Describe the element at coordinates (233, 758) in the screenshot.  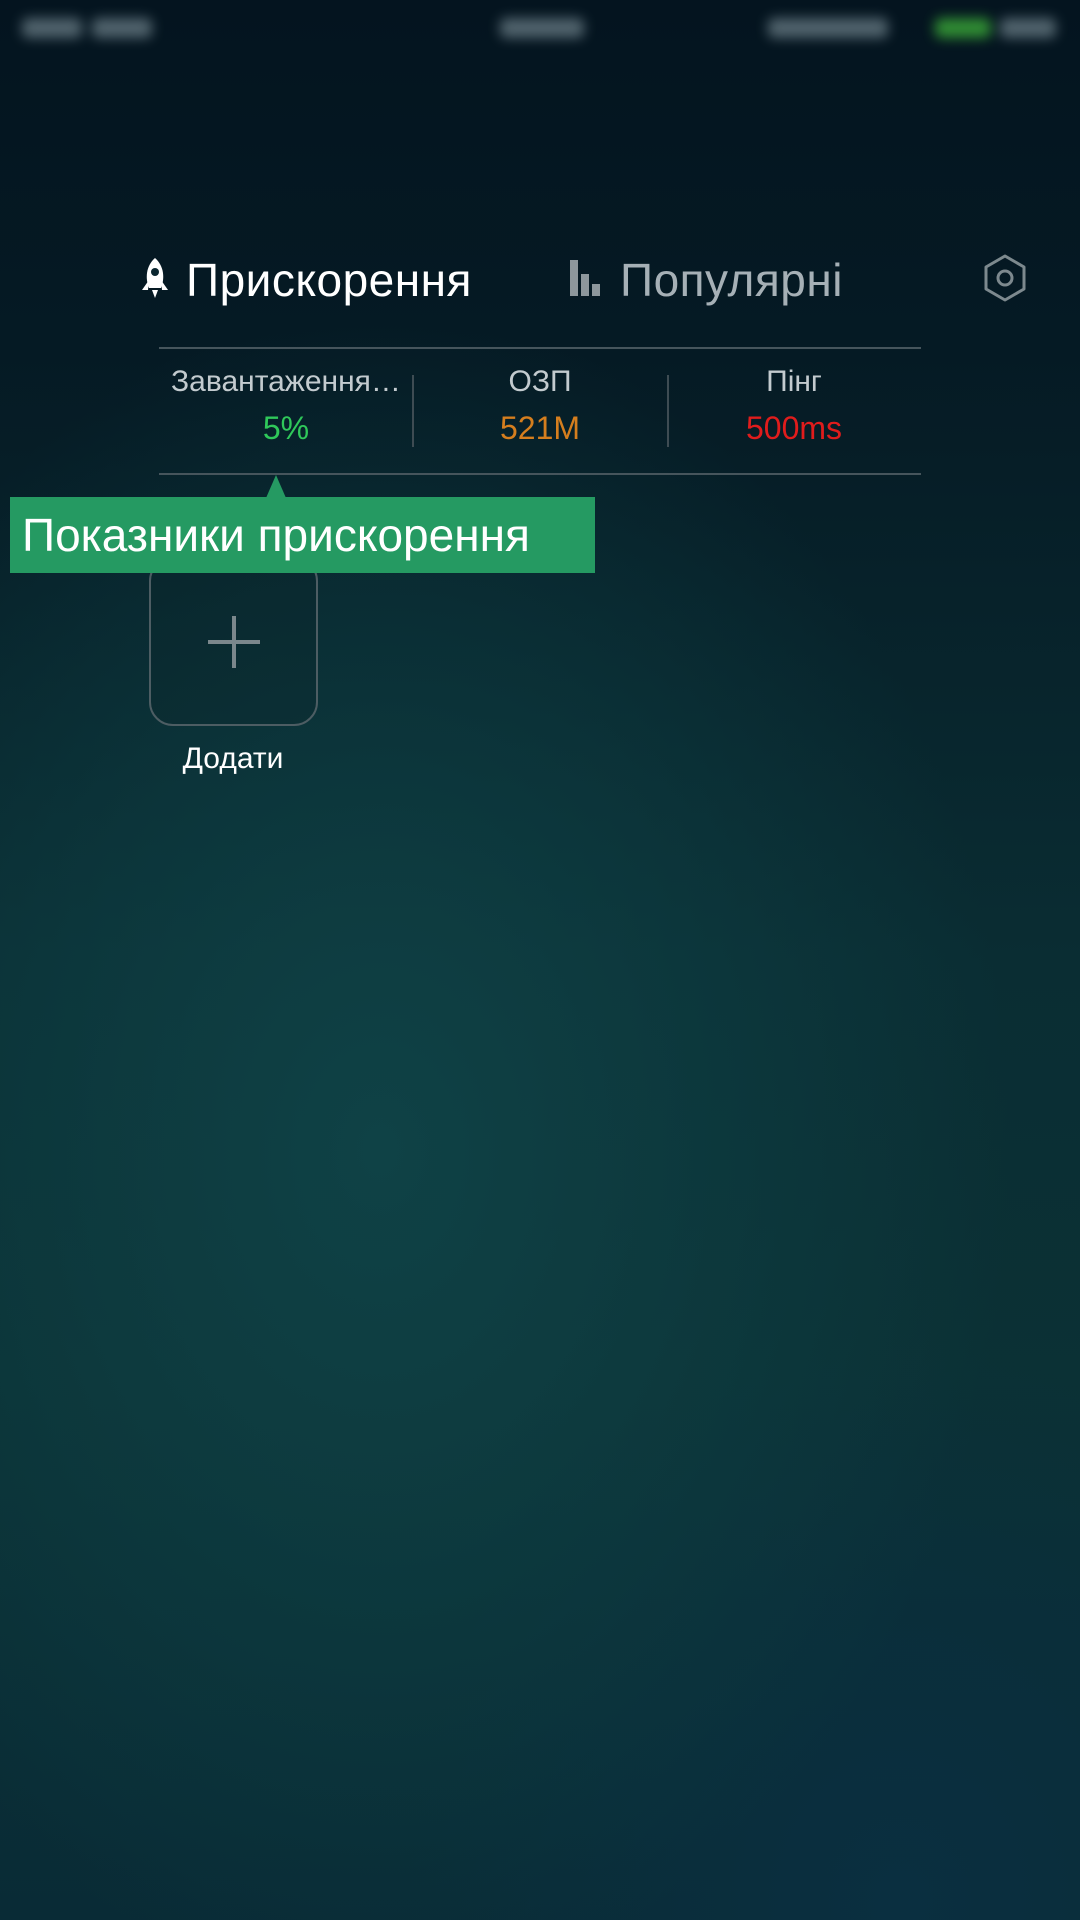
I see `add-label: Додати` at that location.